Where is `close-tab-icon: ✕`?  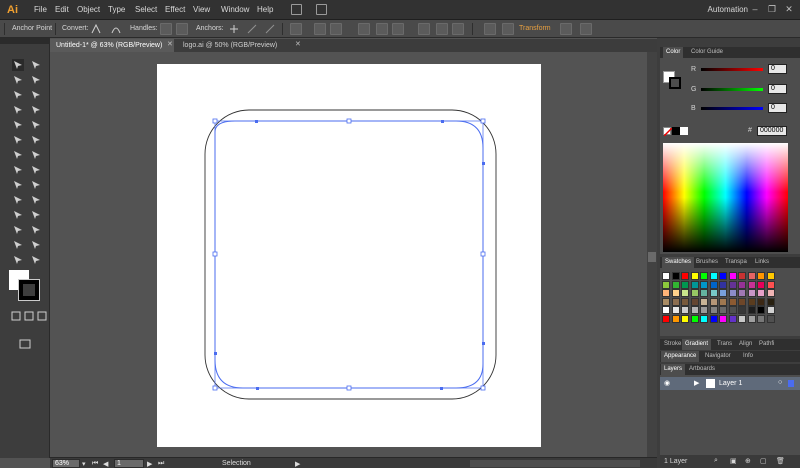 close-tab-icon: ✕ is located at coordinates (298, 44).